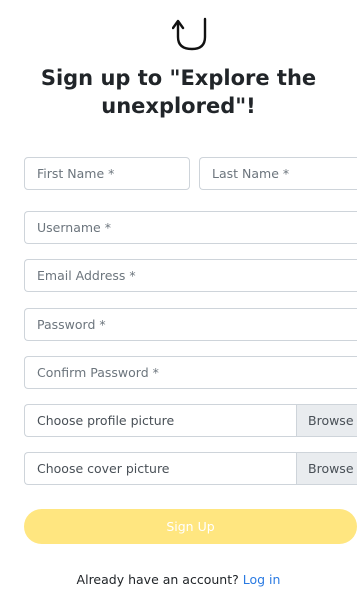 This screenshot has width=357, height=596. Describe the element at coordinates (103, 468) in the screenshot. I see `cover-picture-label: Choose cover picture` at that location.